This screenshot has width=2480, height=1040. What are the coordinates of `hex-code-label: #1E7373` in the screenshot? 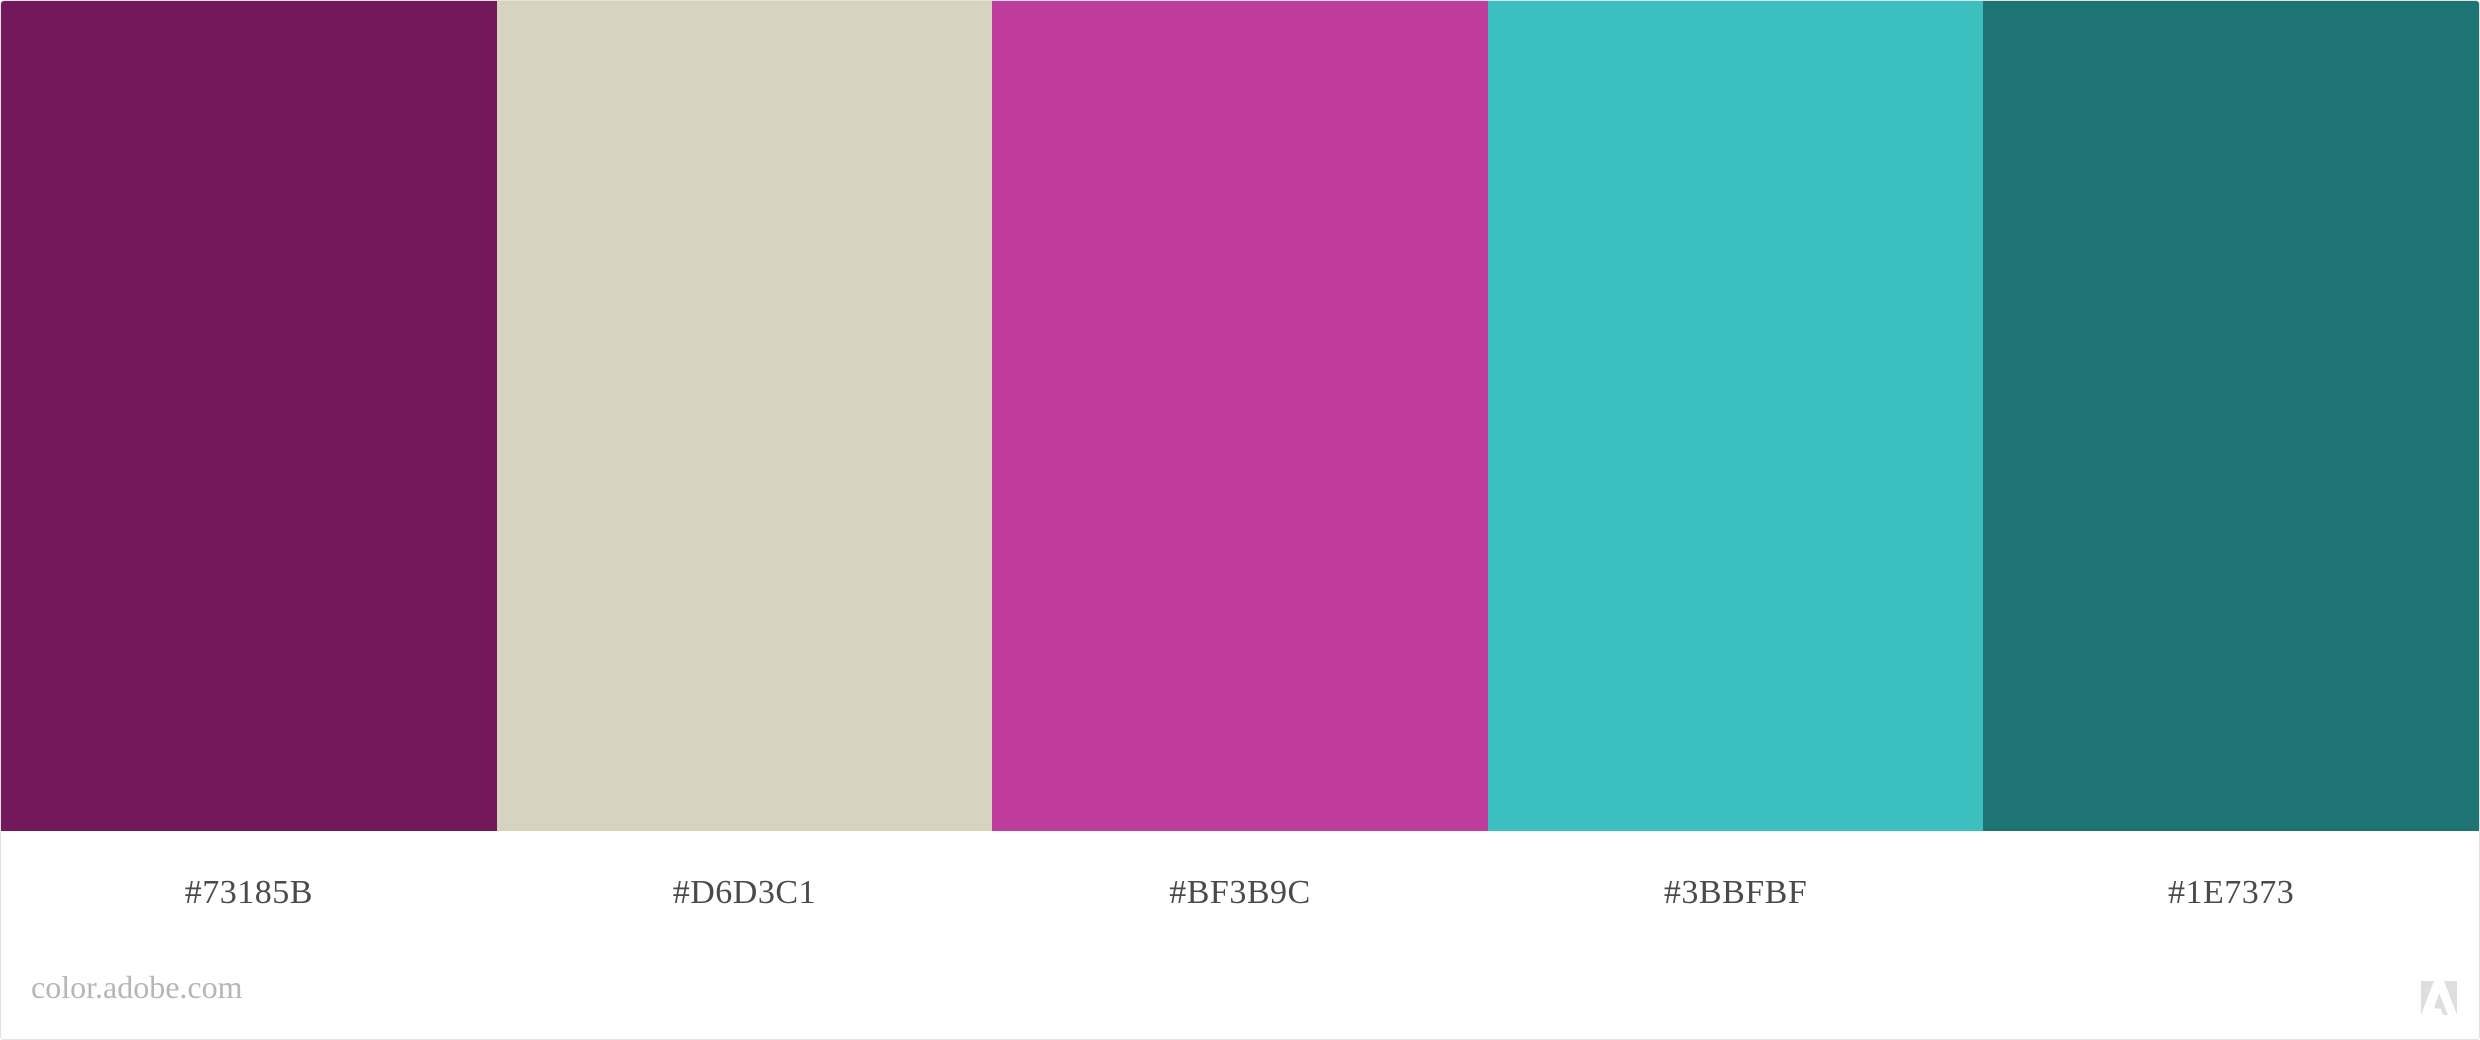 It's located at (2231, 892).